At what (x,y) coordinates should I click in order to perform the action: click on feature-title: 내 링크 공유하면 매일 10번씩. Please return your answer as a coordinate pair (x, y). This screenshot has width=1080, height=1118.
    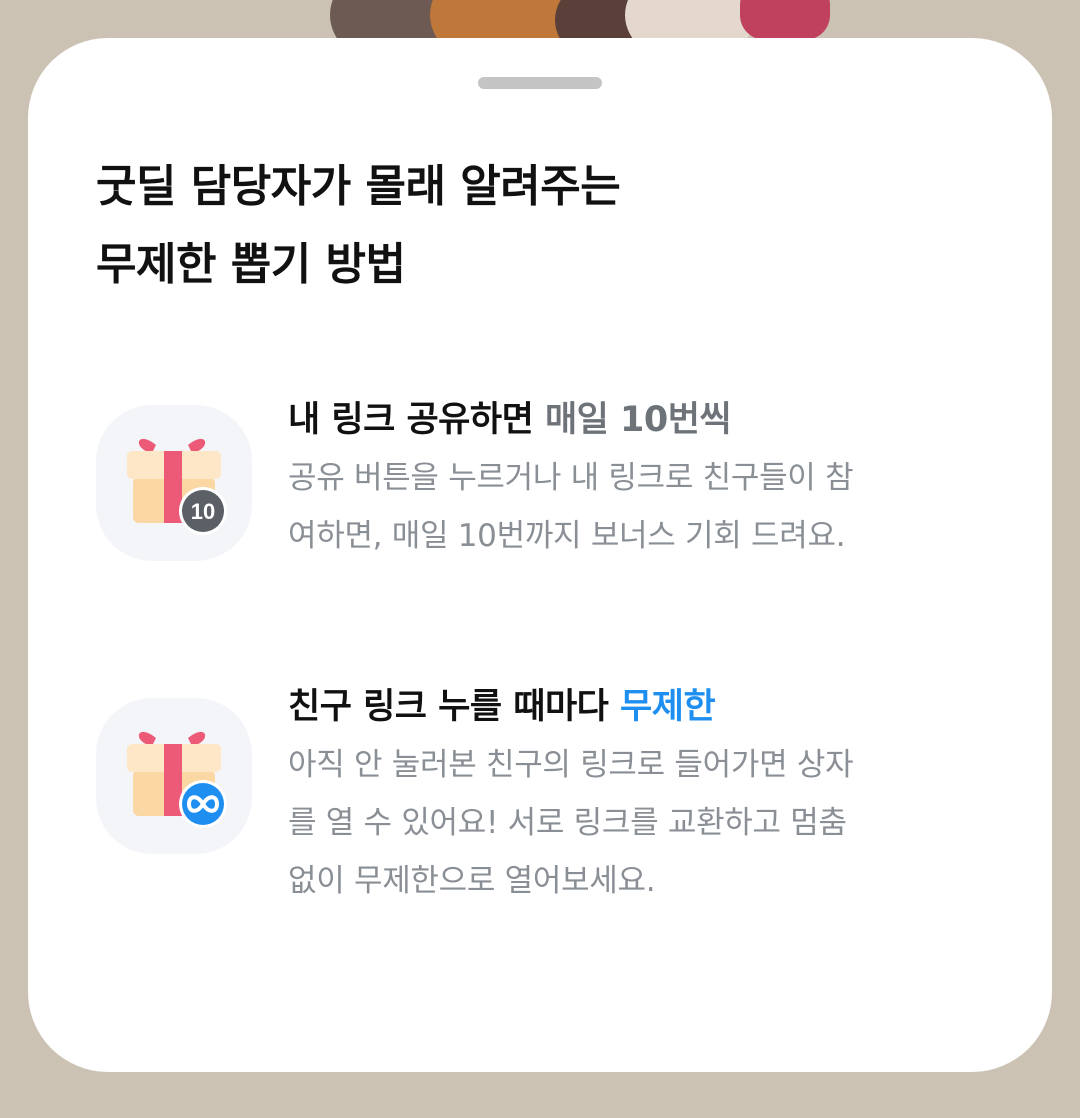
    Looking at the image, I should click on (510, 416).